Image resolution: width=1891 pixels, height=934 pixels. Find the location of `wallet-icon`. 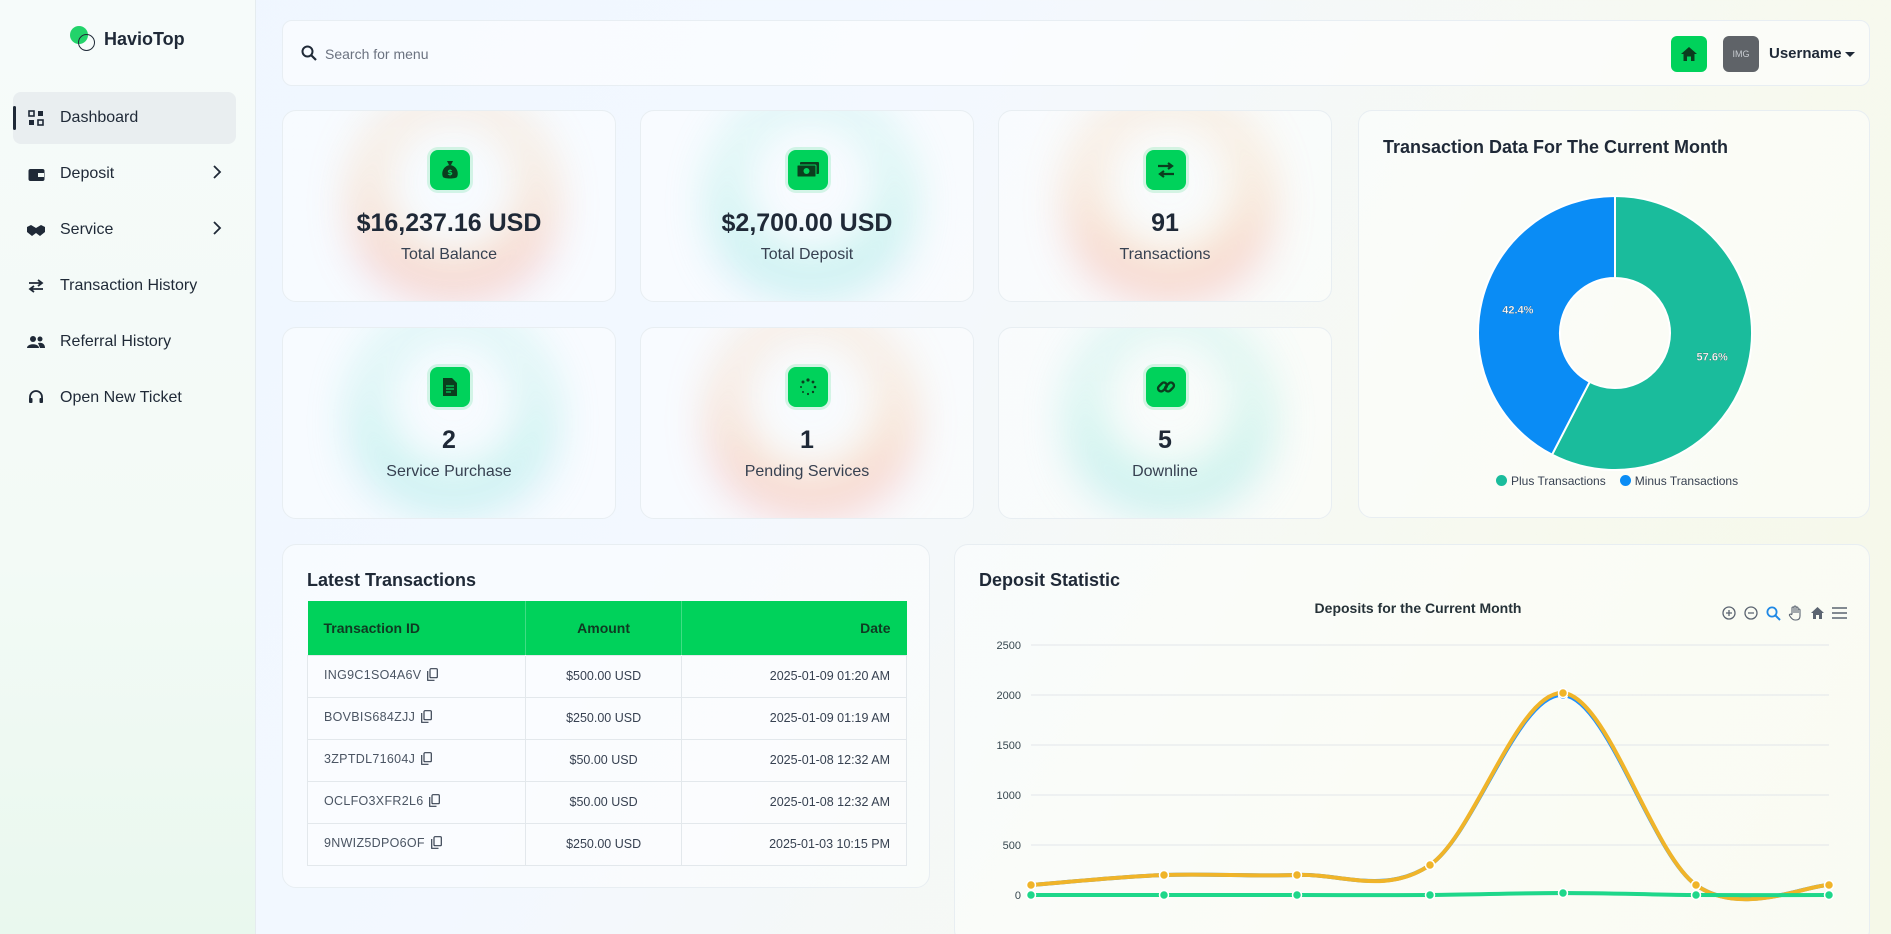

wallet-icon is located at coordinates (36, 174).